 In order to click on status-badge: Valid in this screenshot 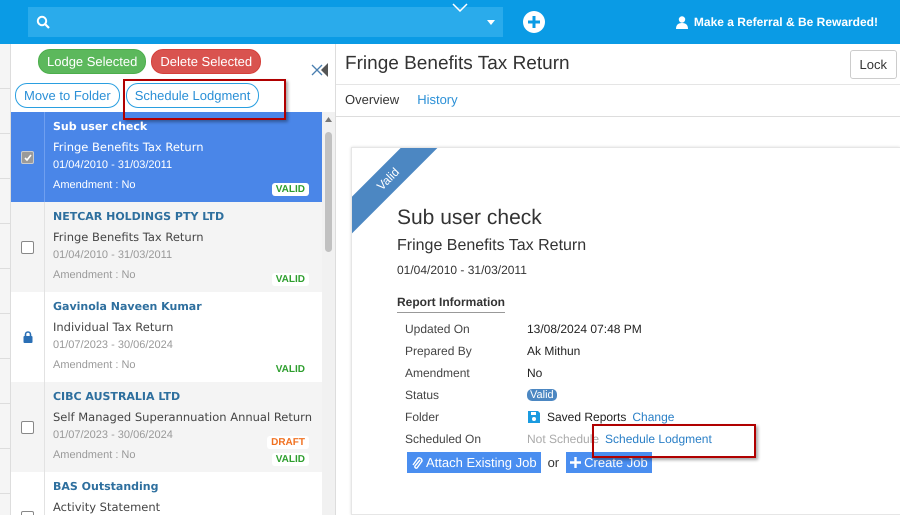, I will do `click(542, 395)`.